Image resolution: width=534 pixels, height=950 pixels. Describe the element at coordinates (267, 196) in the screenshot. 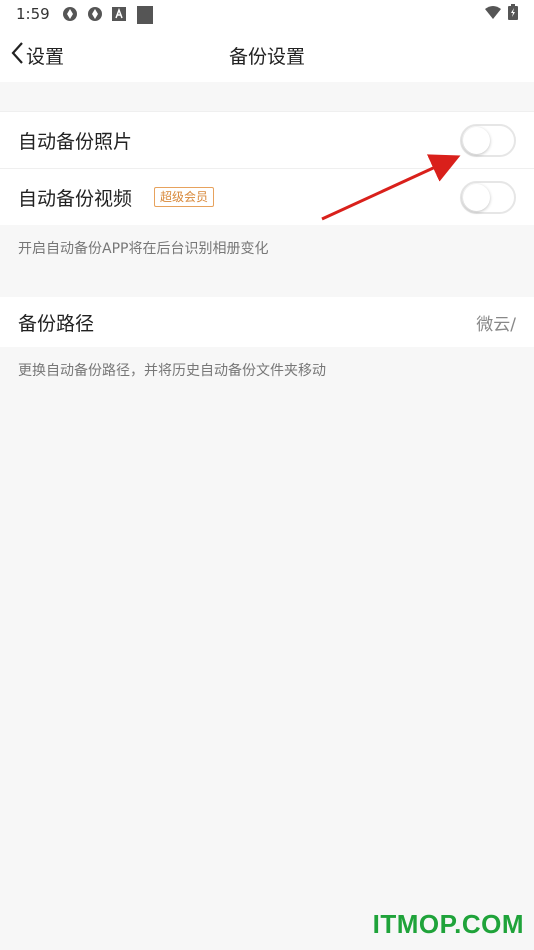

I see `auto-backup-video-row: 自动备份视频 超级会员` at that location.